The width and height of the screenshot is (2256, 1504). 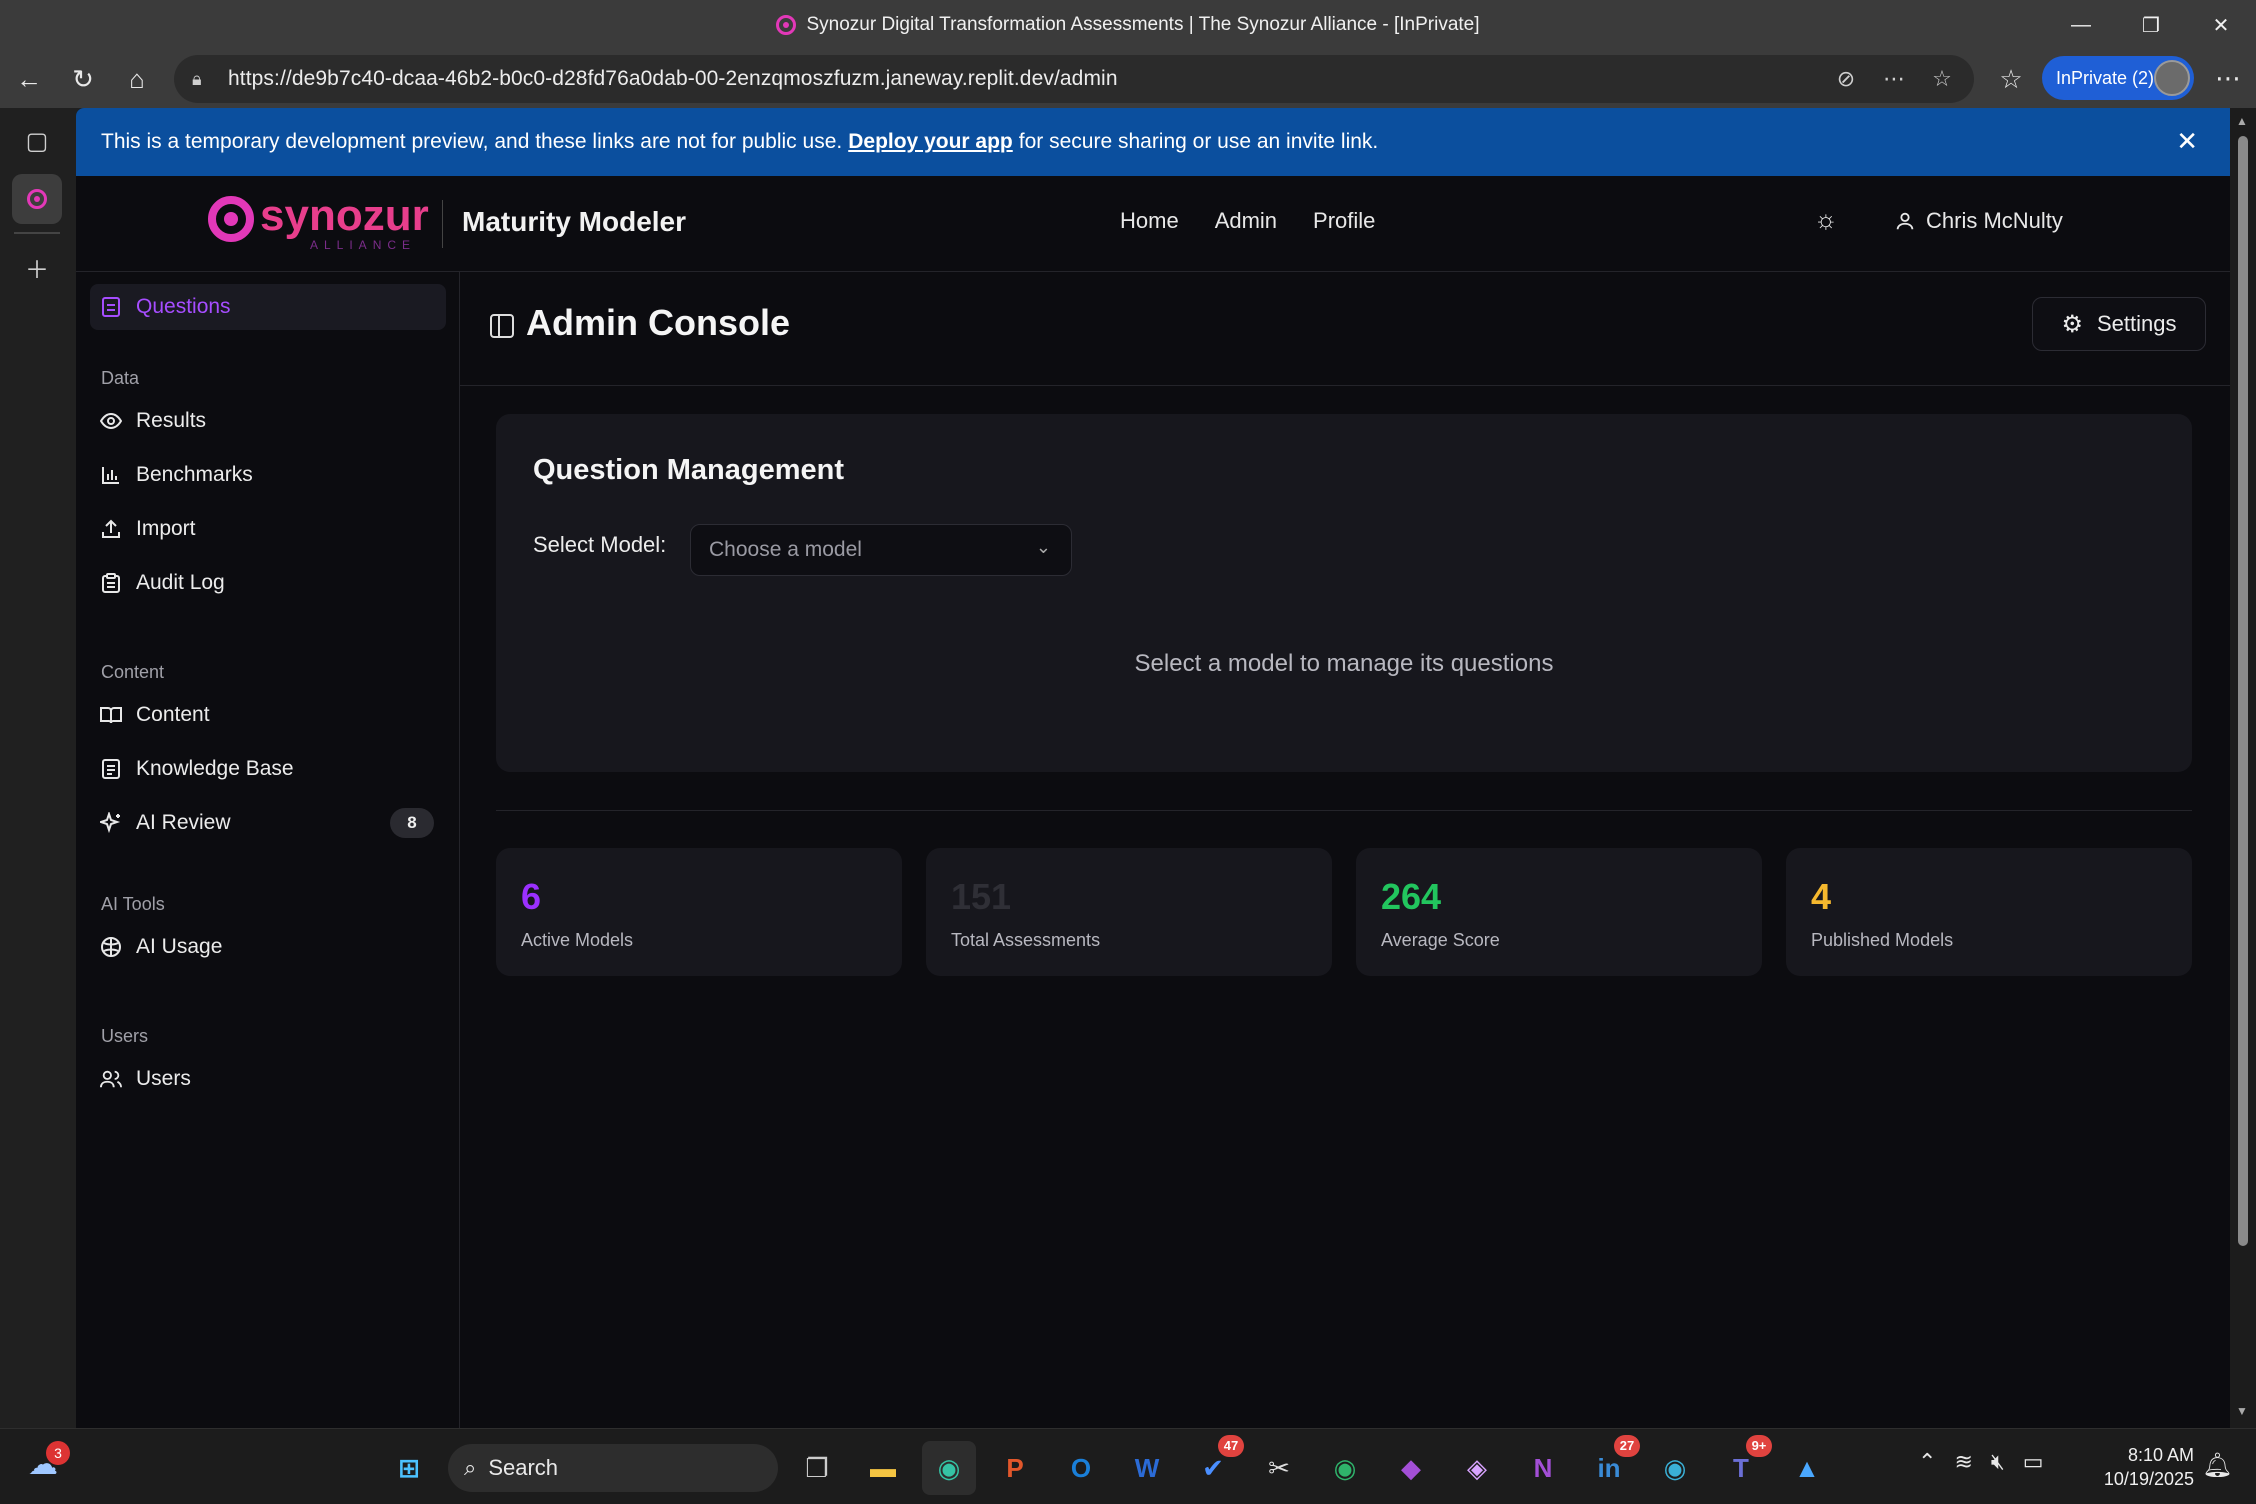 I want to click on sidebar-item-import: Import, so click(x=268, y=529).